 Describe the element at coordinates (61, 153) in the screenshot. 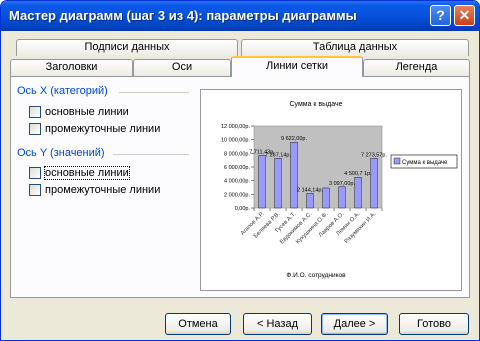

I see `group-y-axis-label: Ось Y (значений)` at that location.